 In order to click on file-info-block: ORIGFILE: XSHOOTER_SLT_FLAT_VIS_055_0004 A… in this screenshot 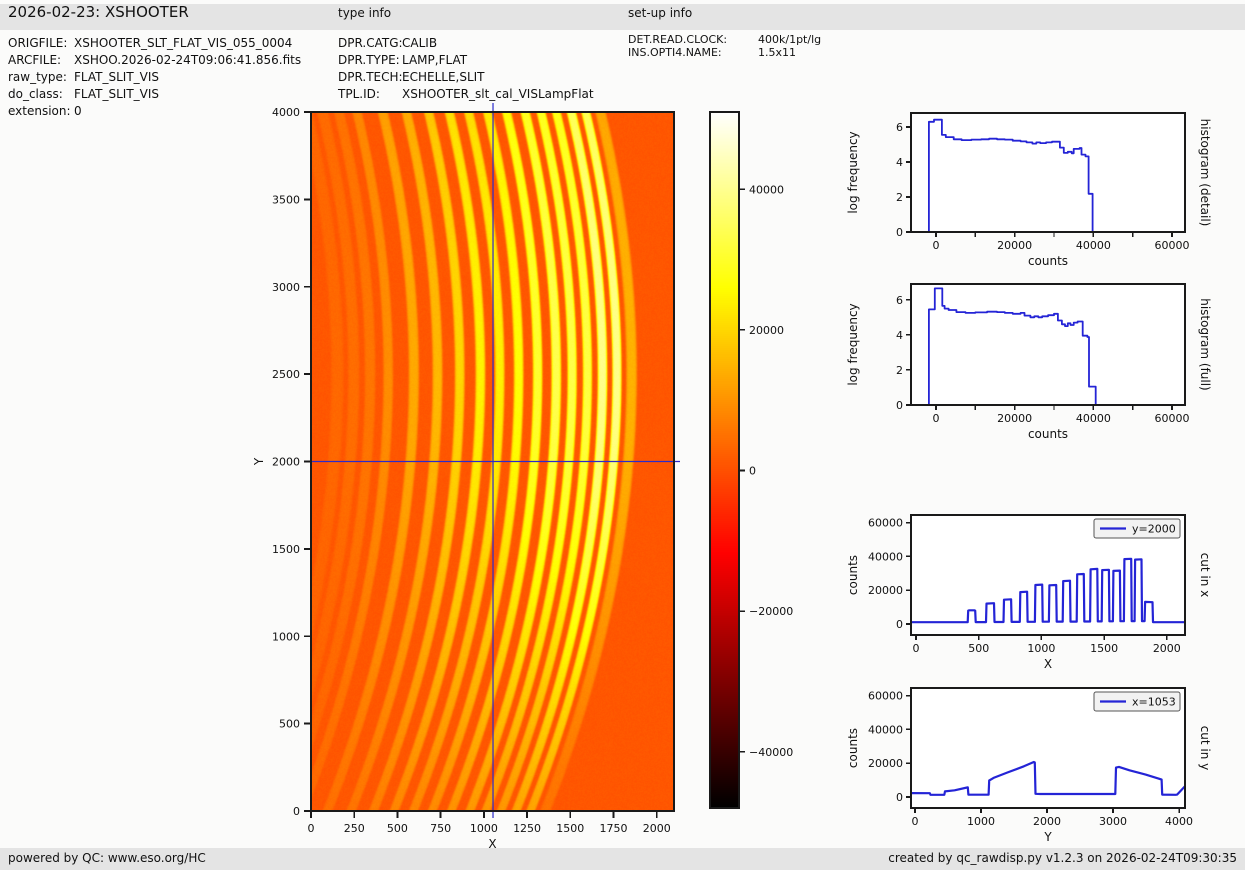, I will do `click(154, 77)`.